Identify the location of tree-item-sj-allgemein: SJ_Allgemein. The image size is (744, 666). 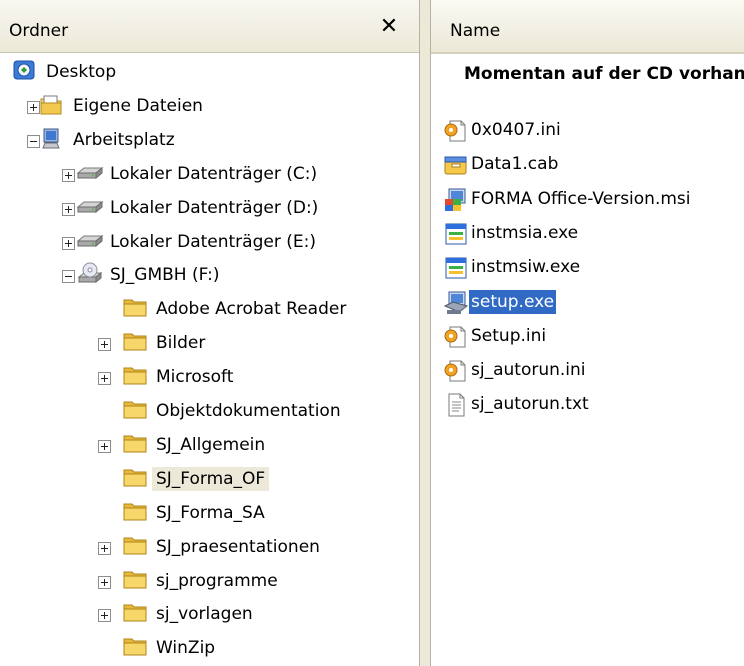
(209, 448).